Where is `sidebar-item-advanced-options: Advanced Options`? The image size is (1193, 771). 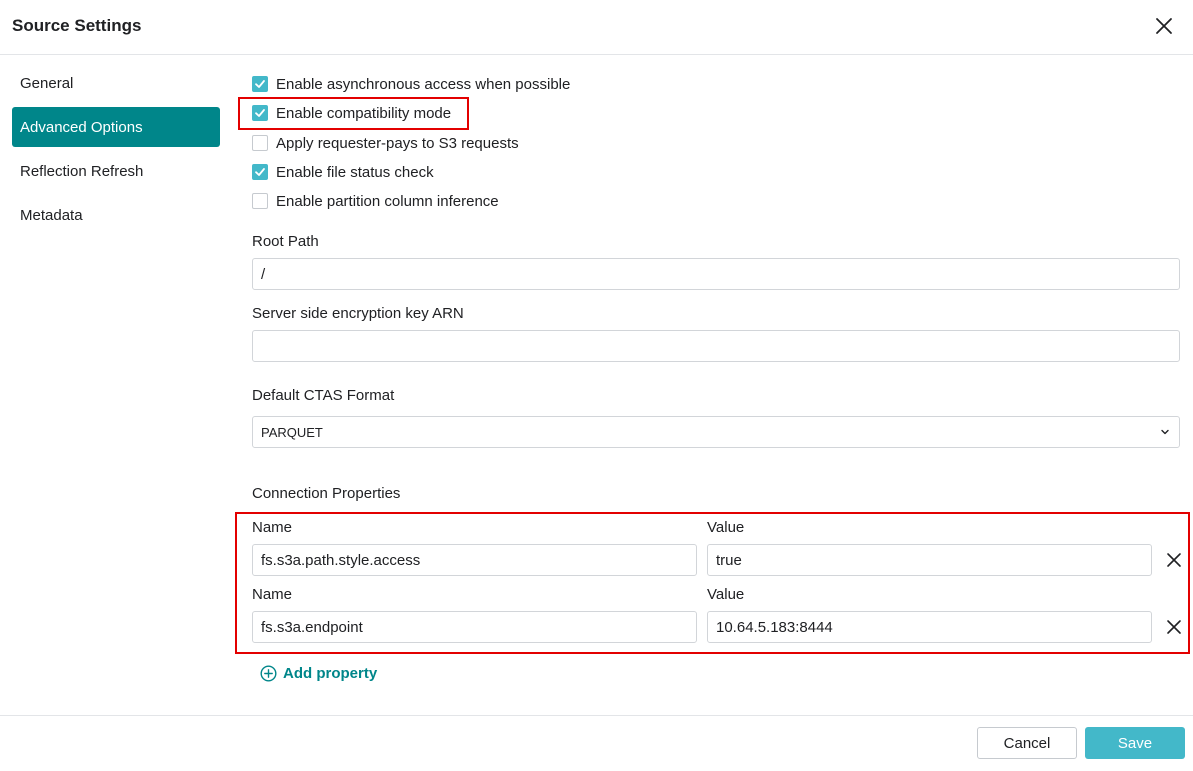
sidebar-item-advanced-options: Advanced Options is located at coordinates (116, 127).